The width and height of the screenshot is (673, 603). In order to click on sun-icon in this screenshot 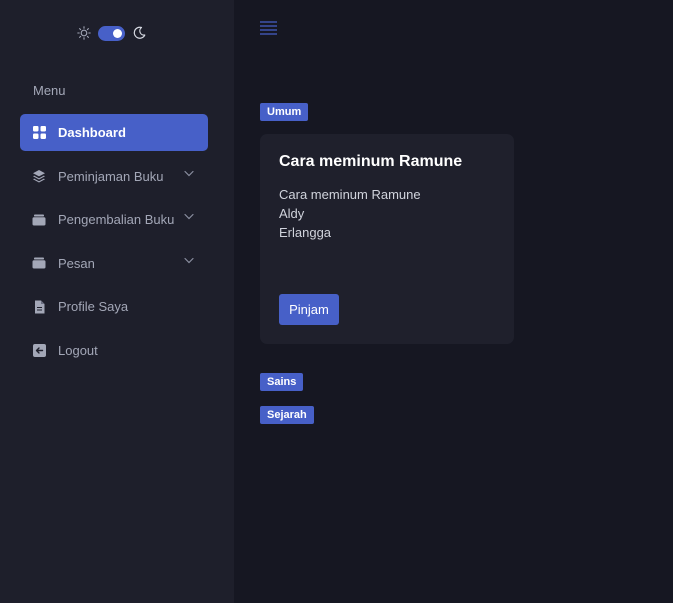, I will do `click(84, 33)`.